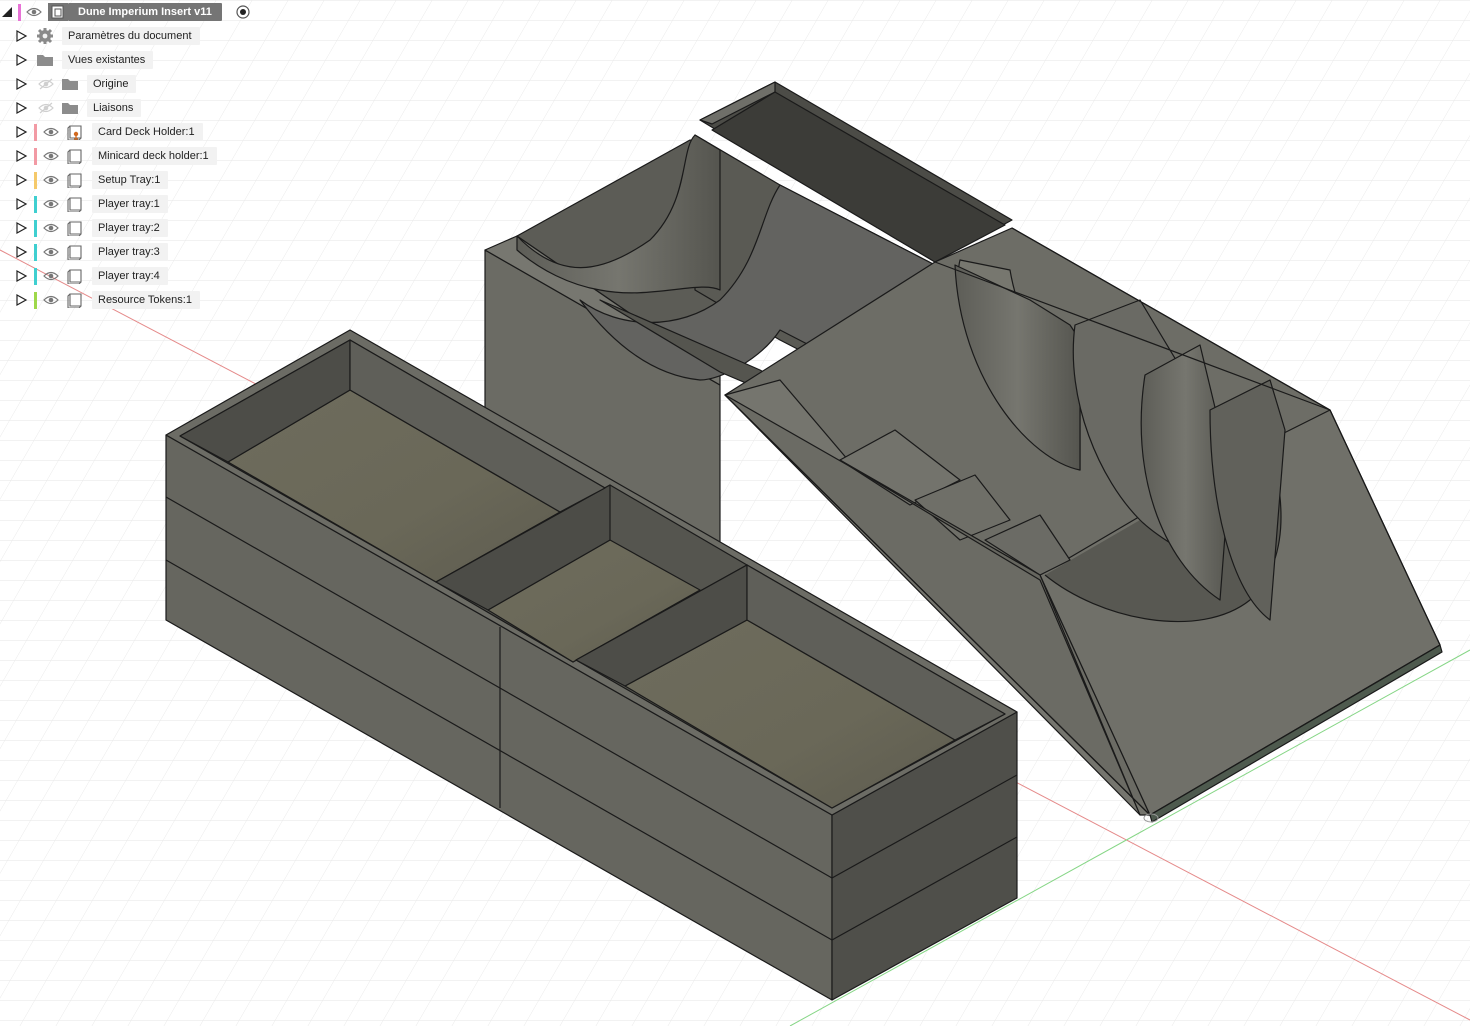 The image size is (1470, 1031). I want to click on component-label: Player tray:4, so click(130, 276).